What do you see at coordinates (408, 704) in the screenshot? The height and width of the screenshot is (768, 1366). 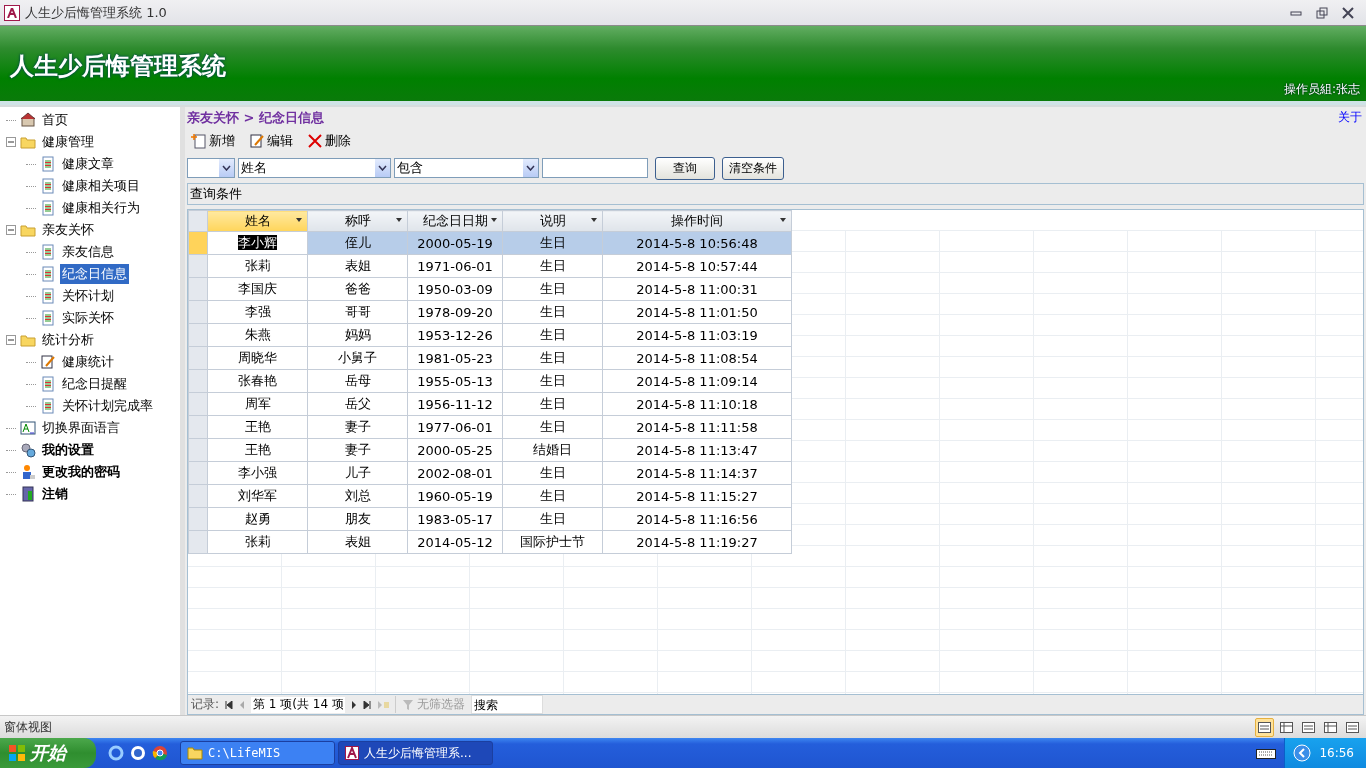 I see `filter-icon` at bounding box center [408, 704].